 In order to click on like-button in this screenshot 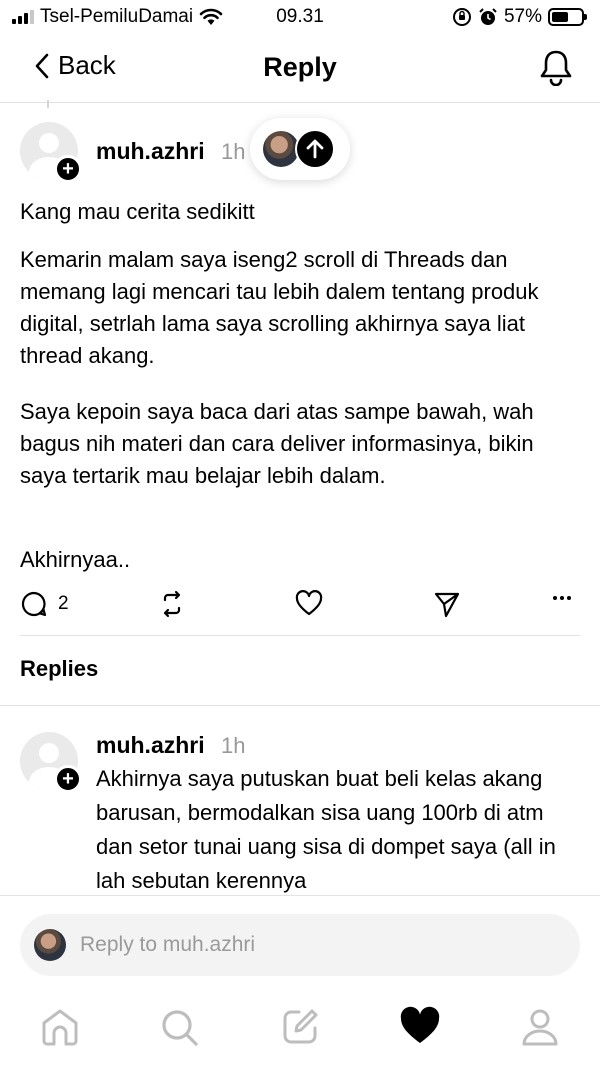, I will do `click(309, 603)`.